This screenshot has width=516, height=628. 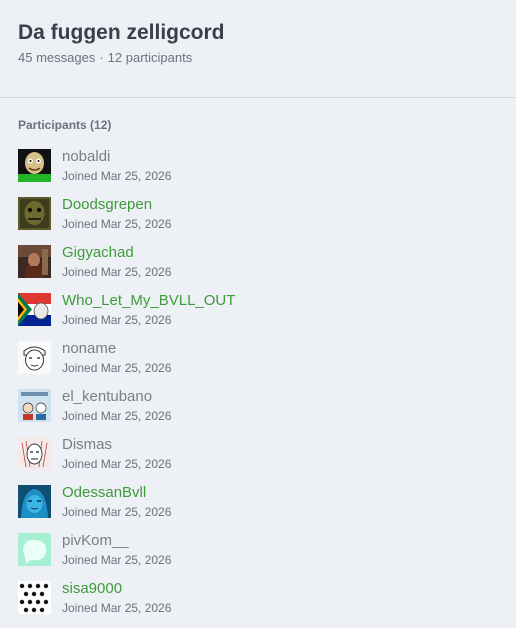 What do you see at coordinates (258, 268) in the screenshot?
I see `participant-item: Gigyachad Joined Mar 25, 2026` at bounding box center [258, 268].